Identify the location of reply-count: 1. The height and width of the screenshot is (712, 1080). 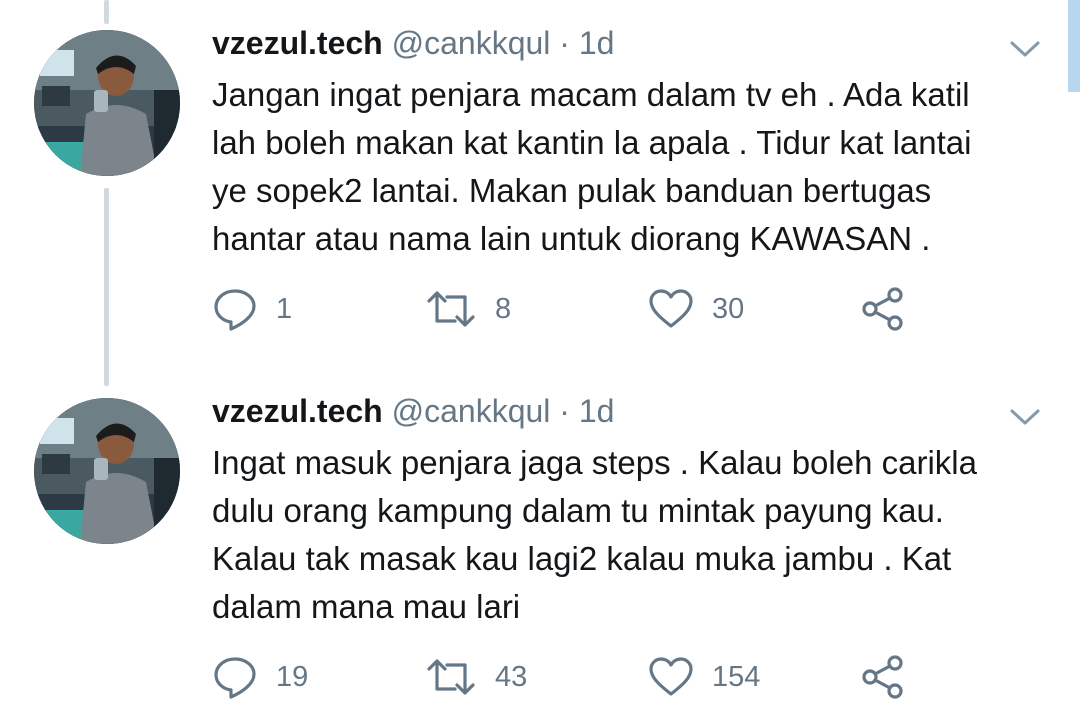
(284, 309).